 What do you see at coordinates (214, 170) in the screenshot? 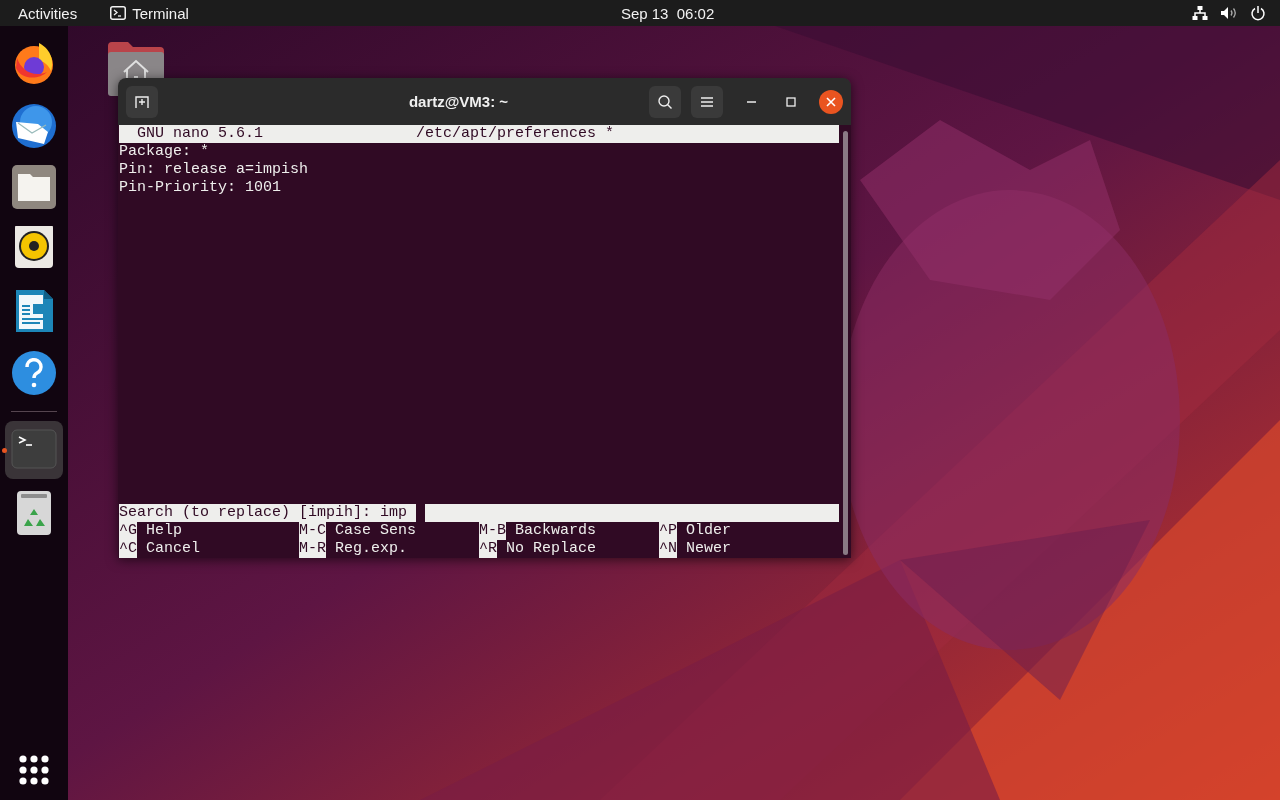
I see `text-line: Pin: release a=impish` at bounding box center [214, 170].